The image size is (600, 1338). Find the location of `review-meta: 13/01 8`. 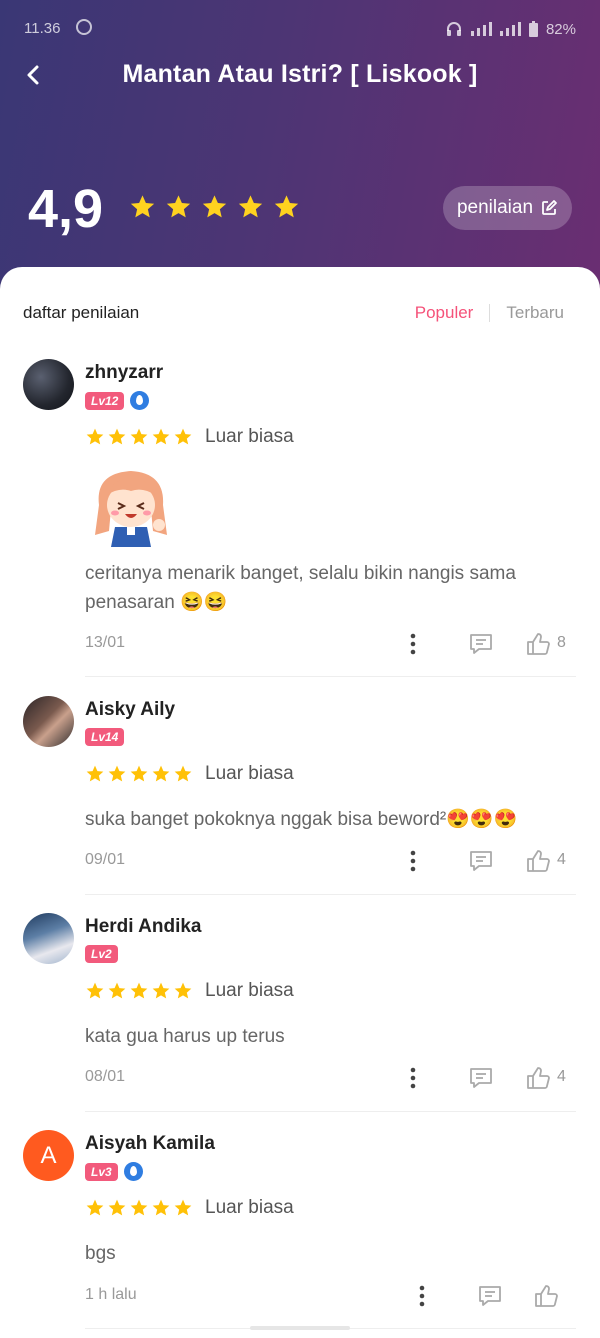

review-meta: 13/01 8 is located at coordinates (330, 644).